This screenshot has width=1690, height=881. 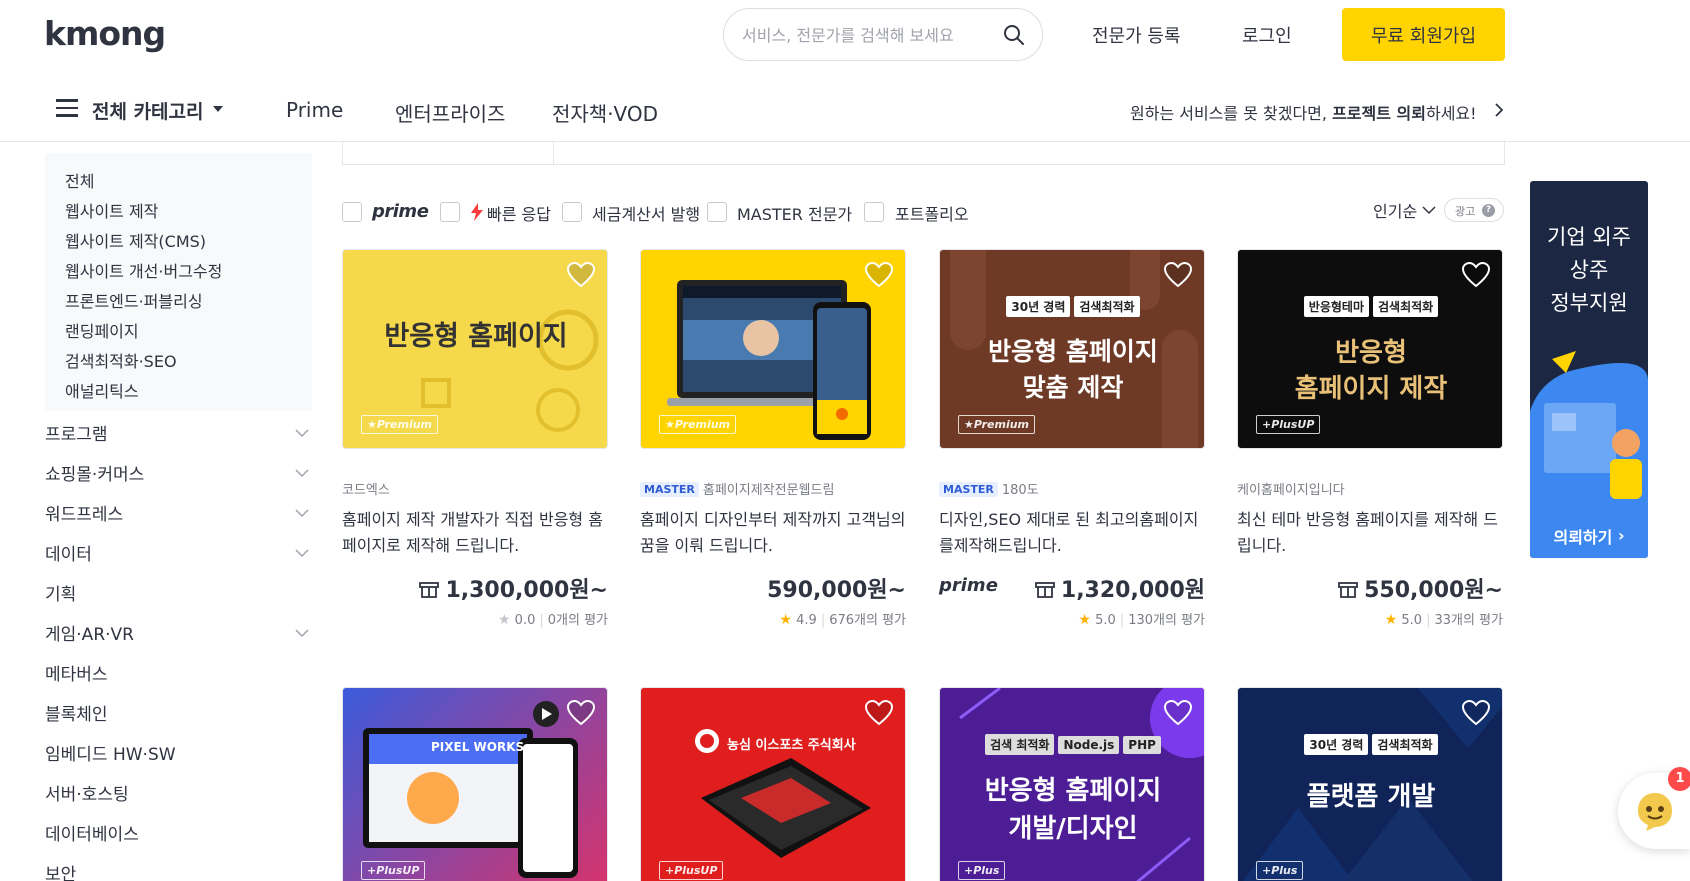 I want to click on portfolio-label: 포트폴리오, so click(x=932, y=213).